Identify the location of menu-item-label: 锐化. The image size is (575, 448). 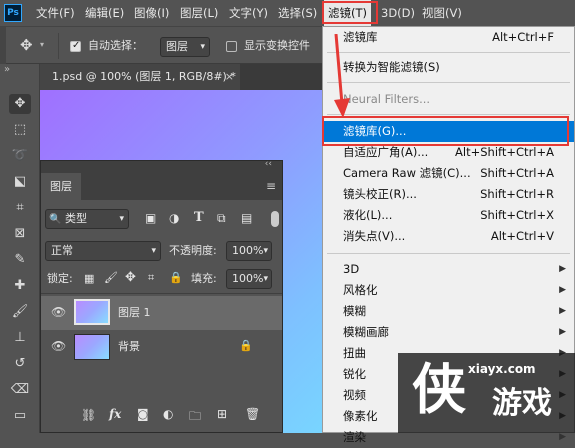
(354, 374).